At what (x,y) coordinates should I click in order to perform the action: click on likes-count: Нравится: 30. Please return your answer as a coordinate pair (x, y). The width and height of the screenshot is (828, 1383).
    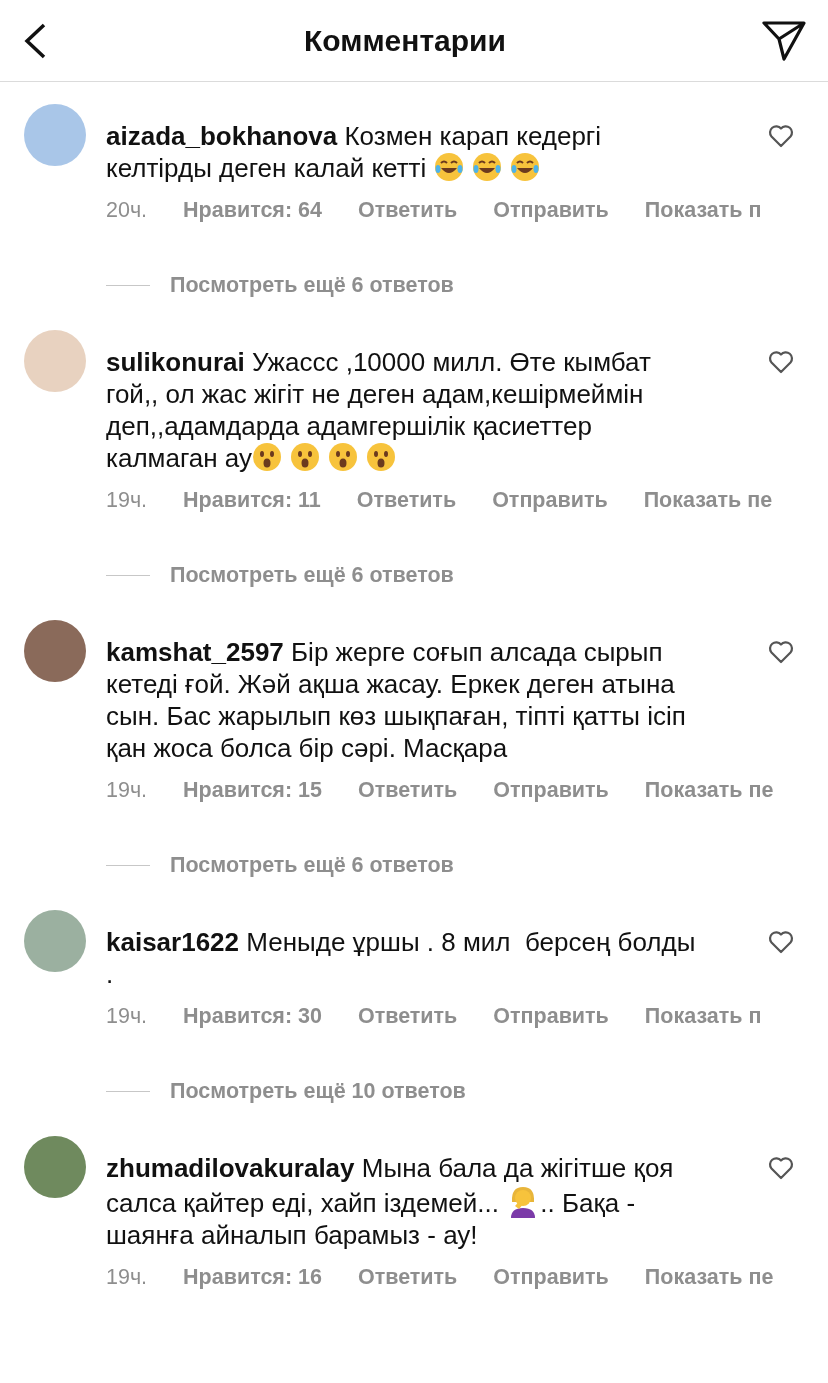
    Looking at the image, I should click on (252, 1016).